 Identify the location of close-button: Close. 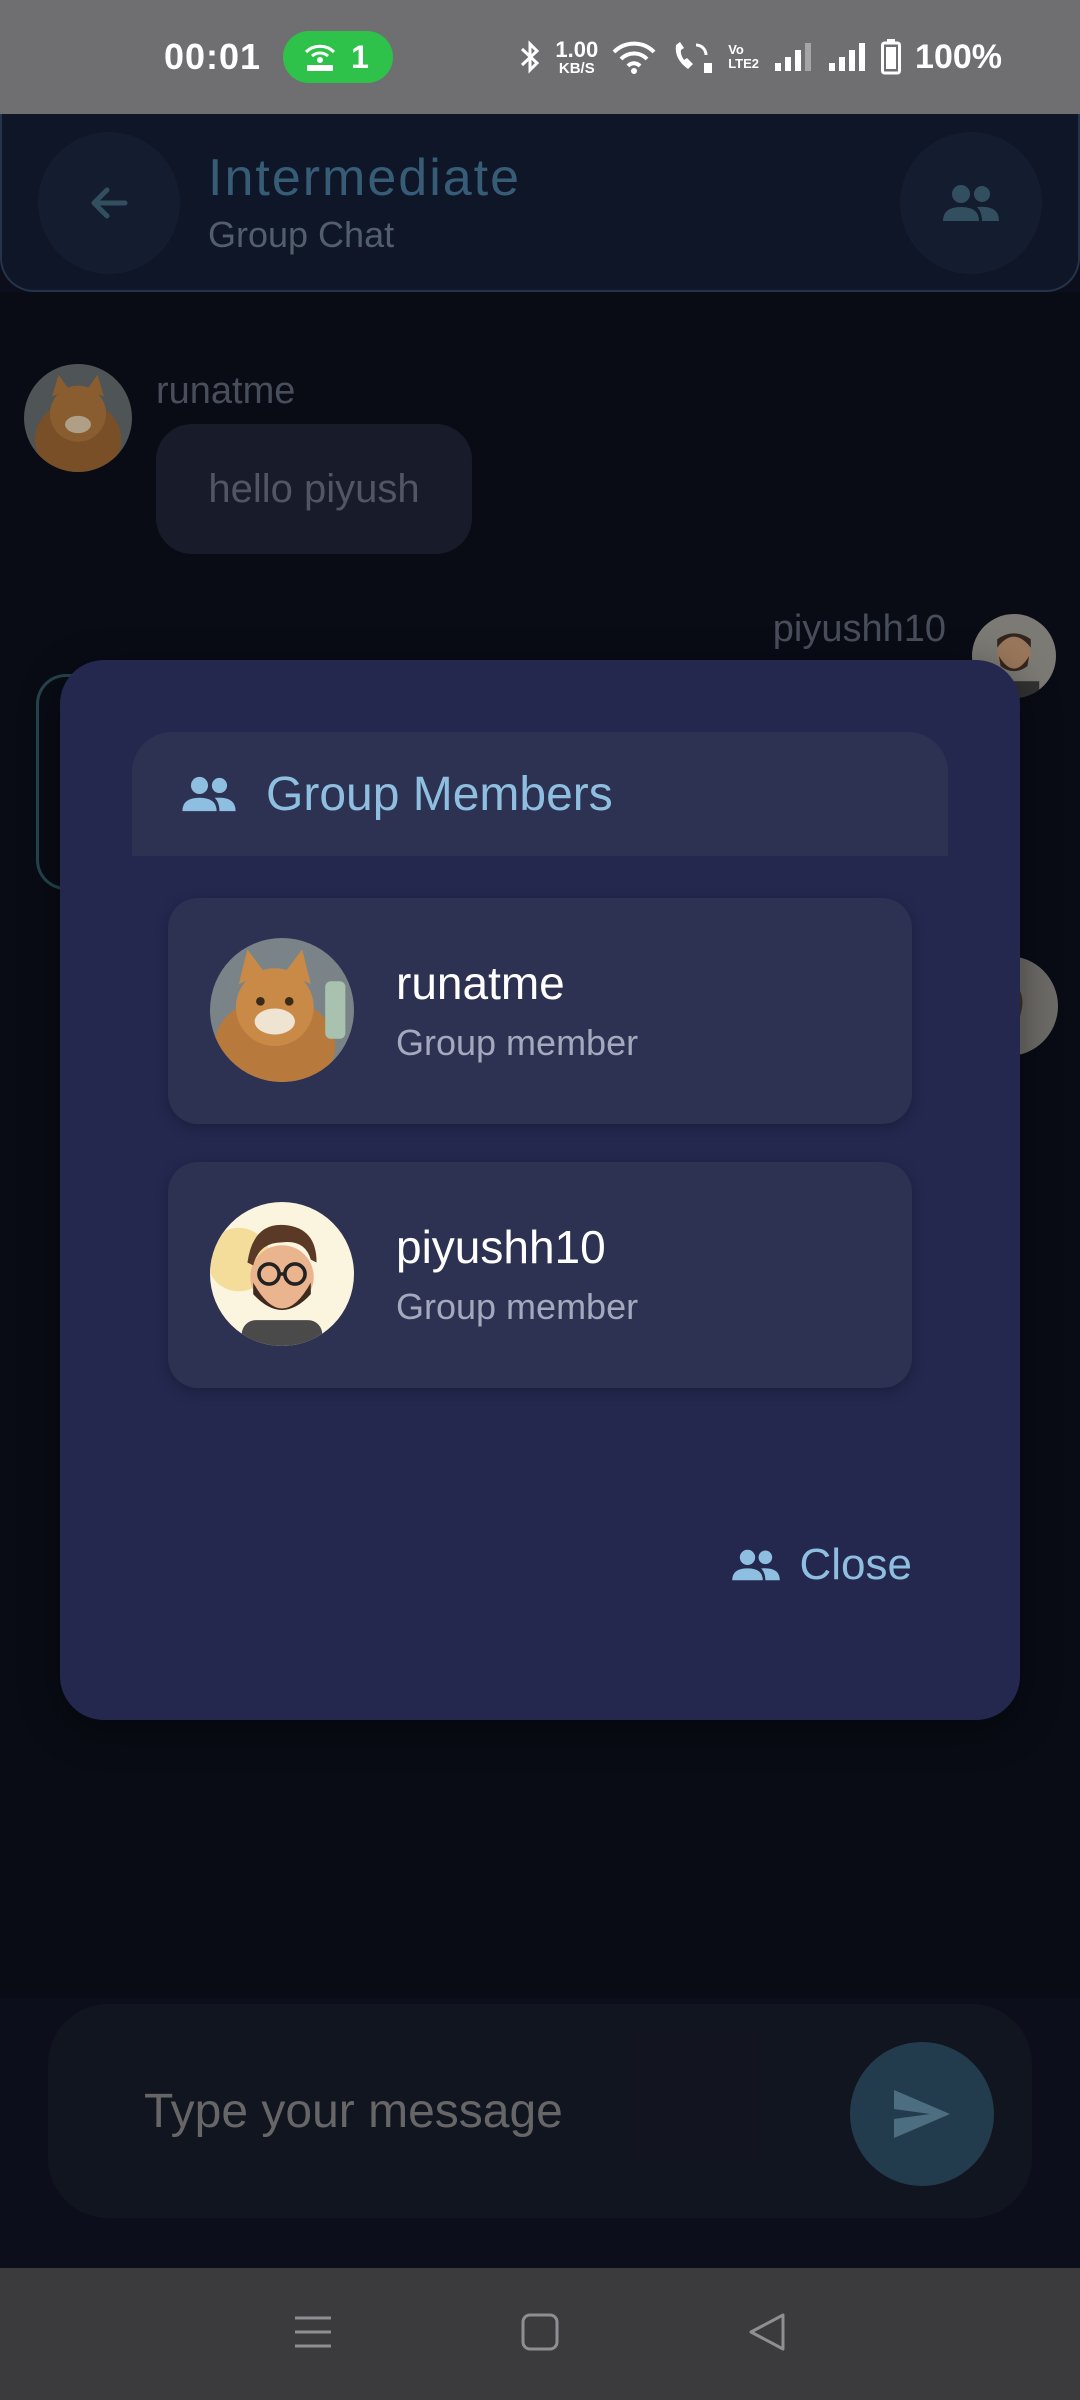
(821, 1565).